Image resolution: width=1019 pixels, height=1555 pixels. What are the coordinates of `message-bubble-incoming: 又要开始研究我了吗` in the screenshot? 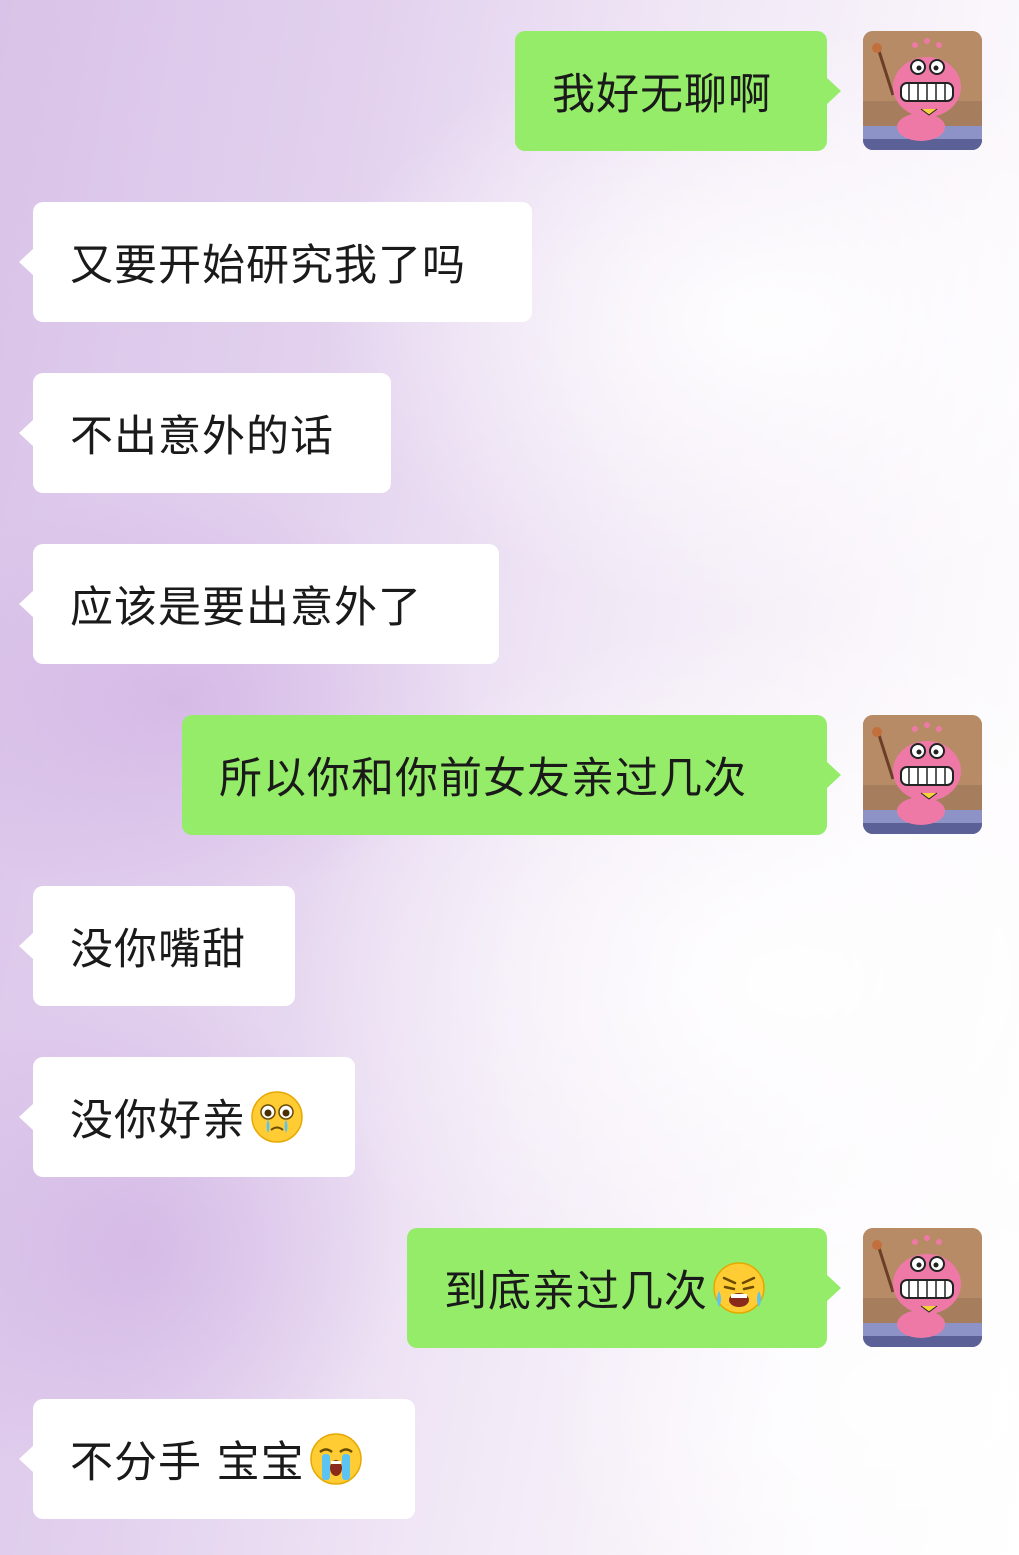 It's located at (275, 262).